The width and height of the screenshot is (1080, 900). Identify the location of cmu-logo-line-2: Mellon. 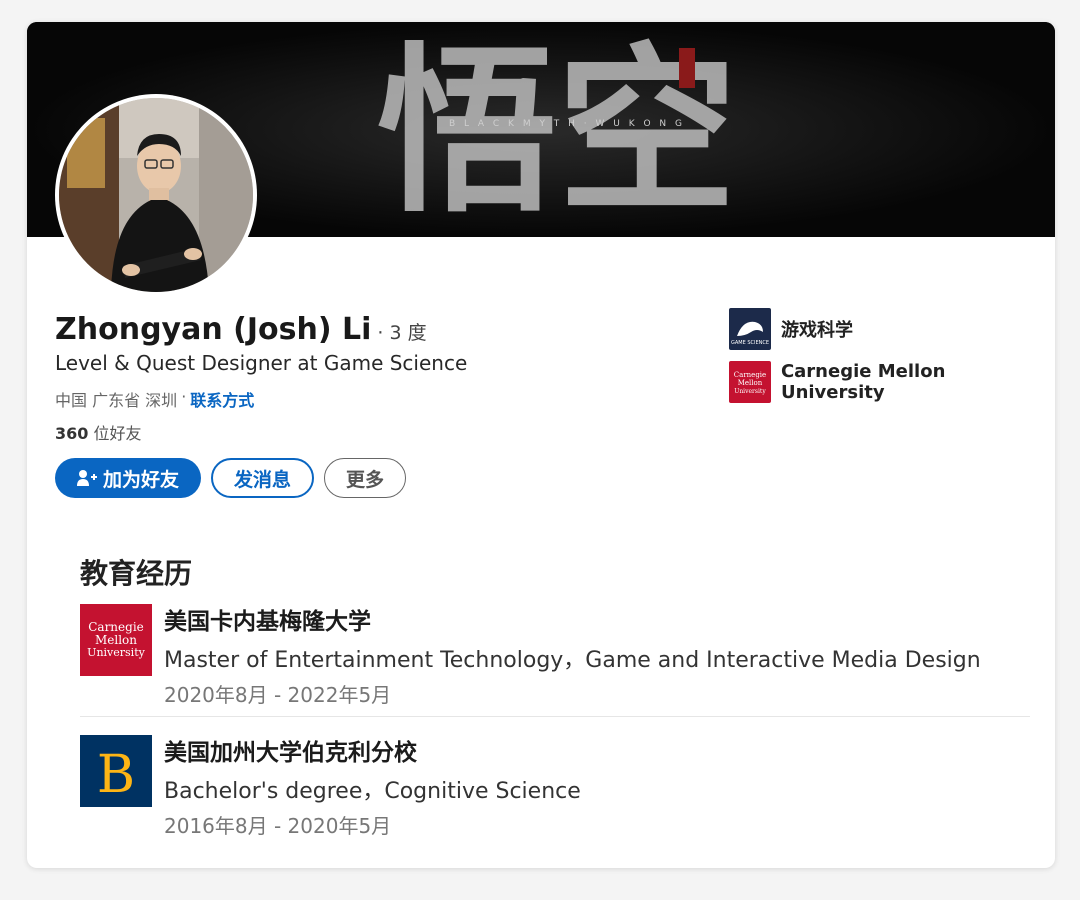
(116, 640).